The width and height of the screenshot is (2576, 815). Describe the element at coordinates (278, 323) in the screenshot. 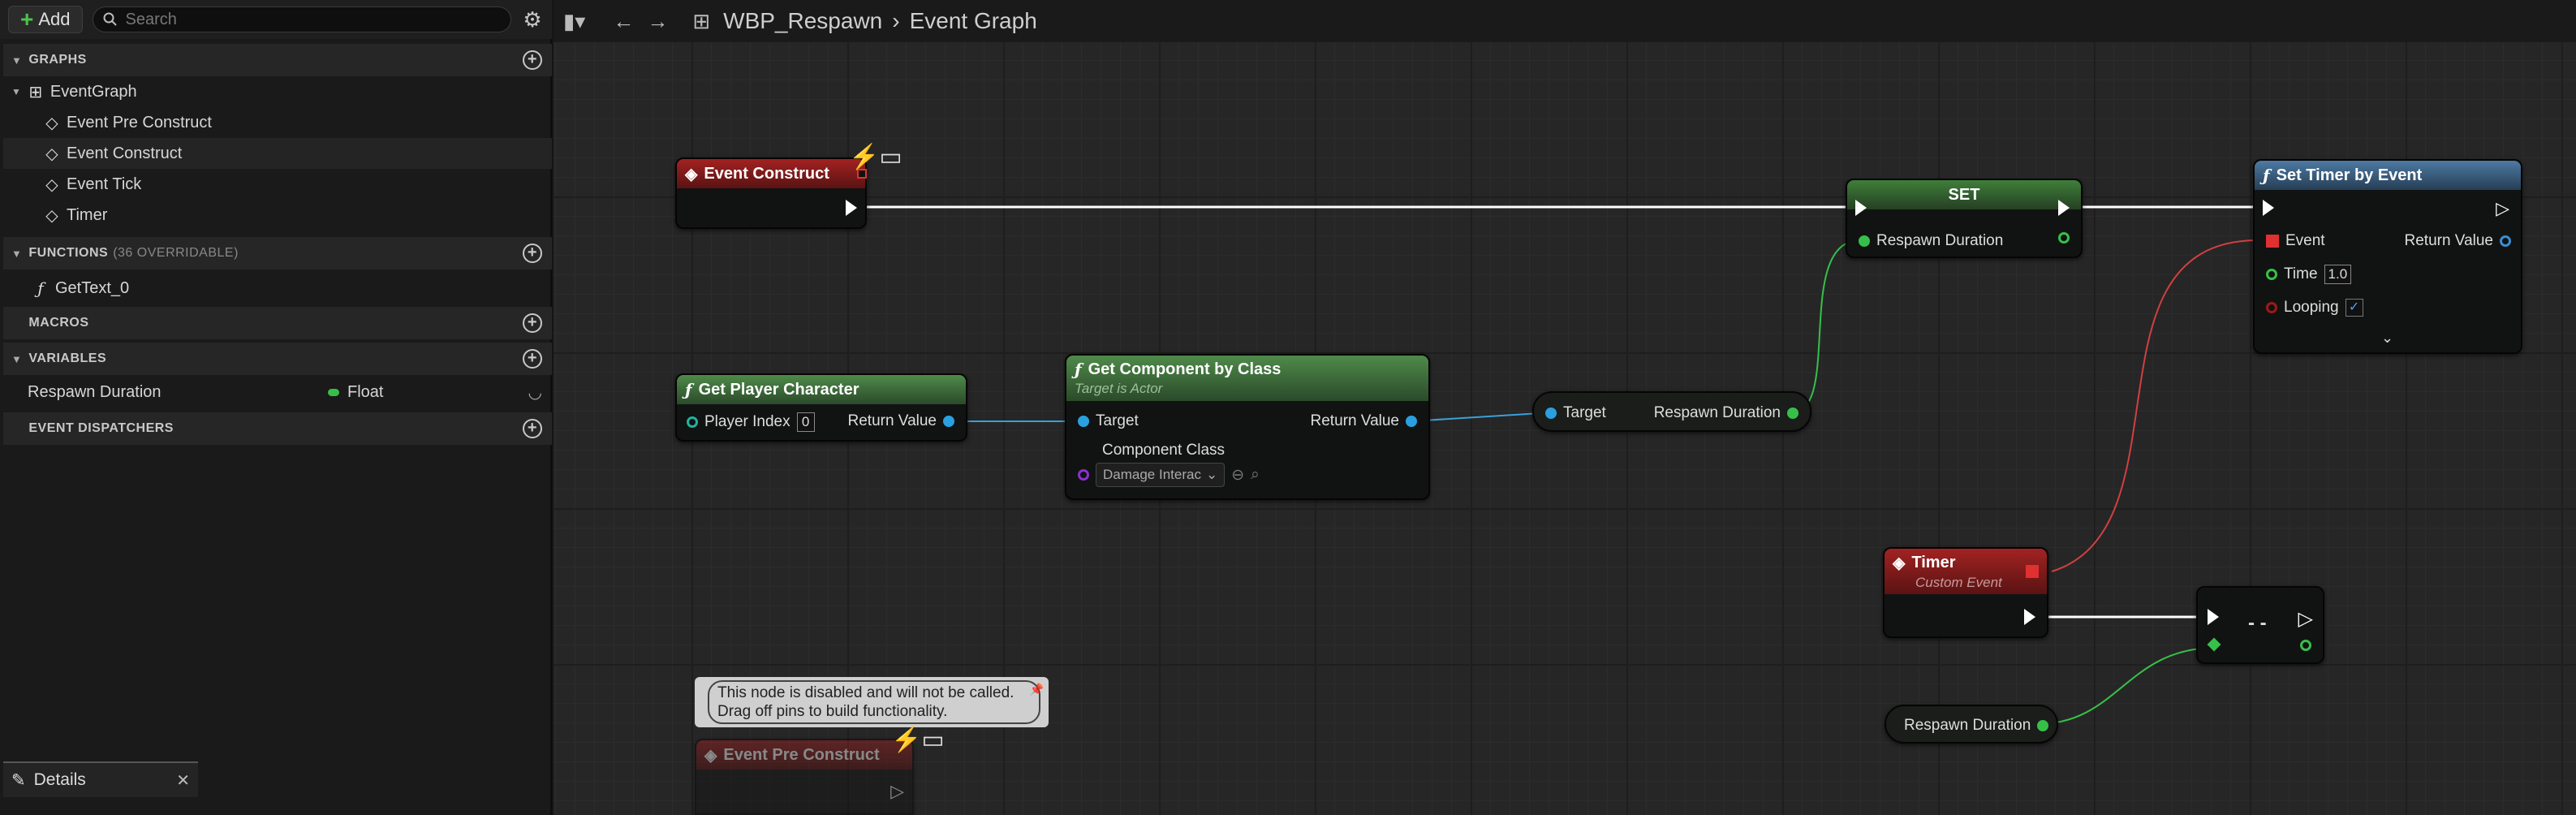

I see `section-macros: ▼ MACROS +` at that location.